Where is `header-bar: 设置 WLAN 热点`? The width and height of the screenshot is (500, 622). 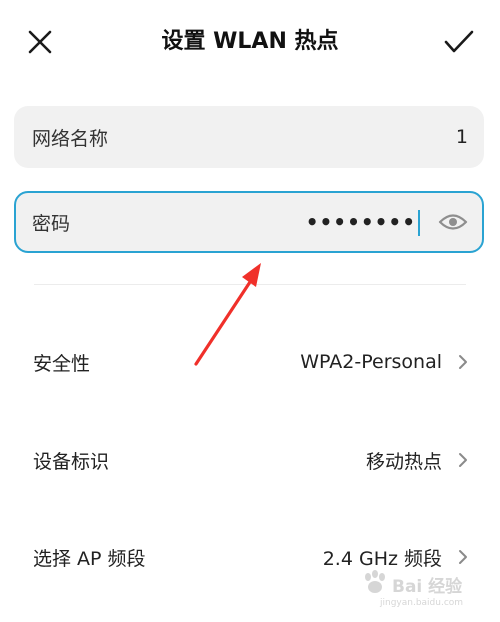 header-bar: 设置 WLAN 热点 is located at coordinates (250, 42).